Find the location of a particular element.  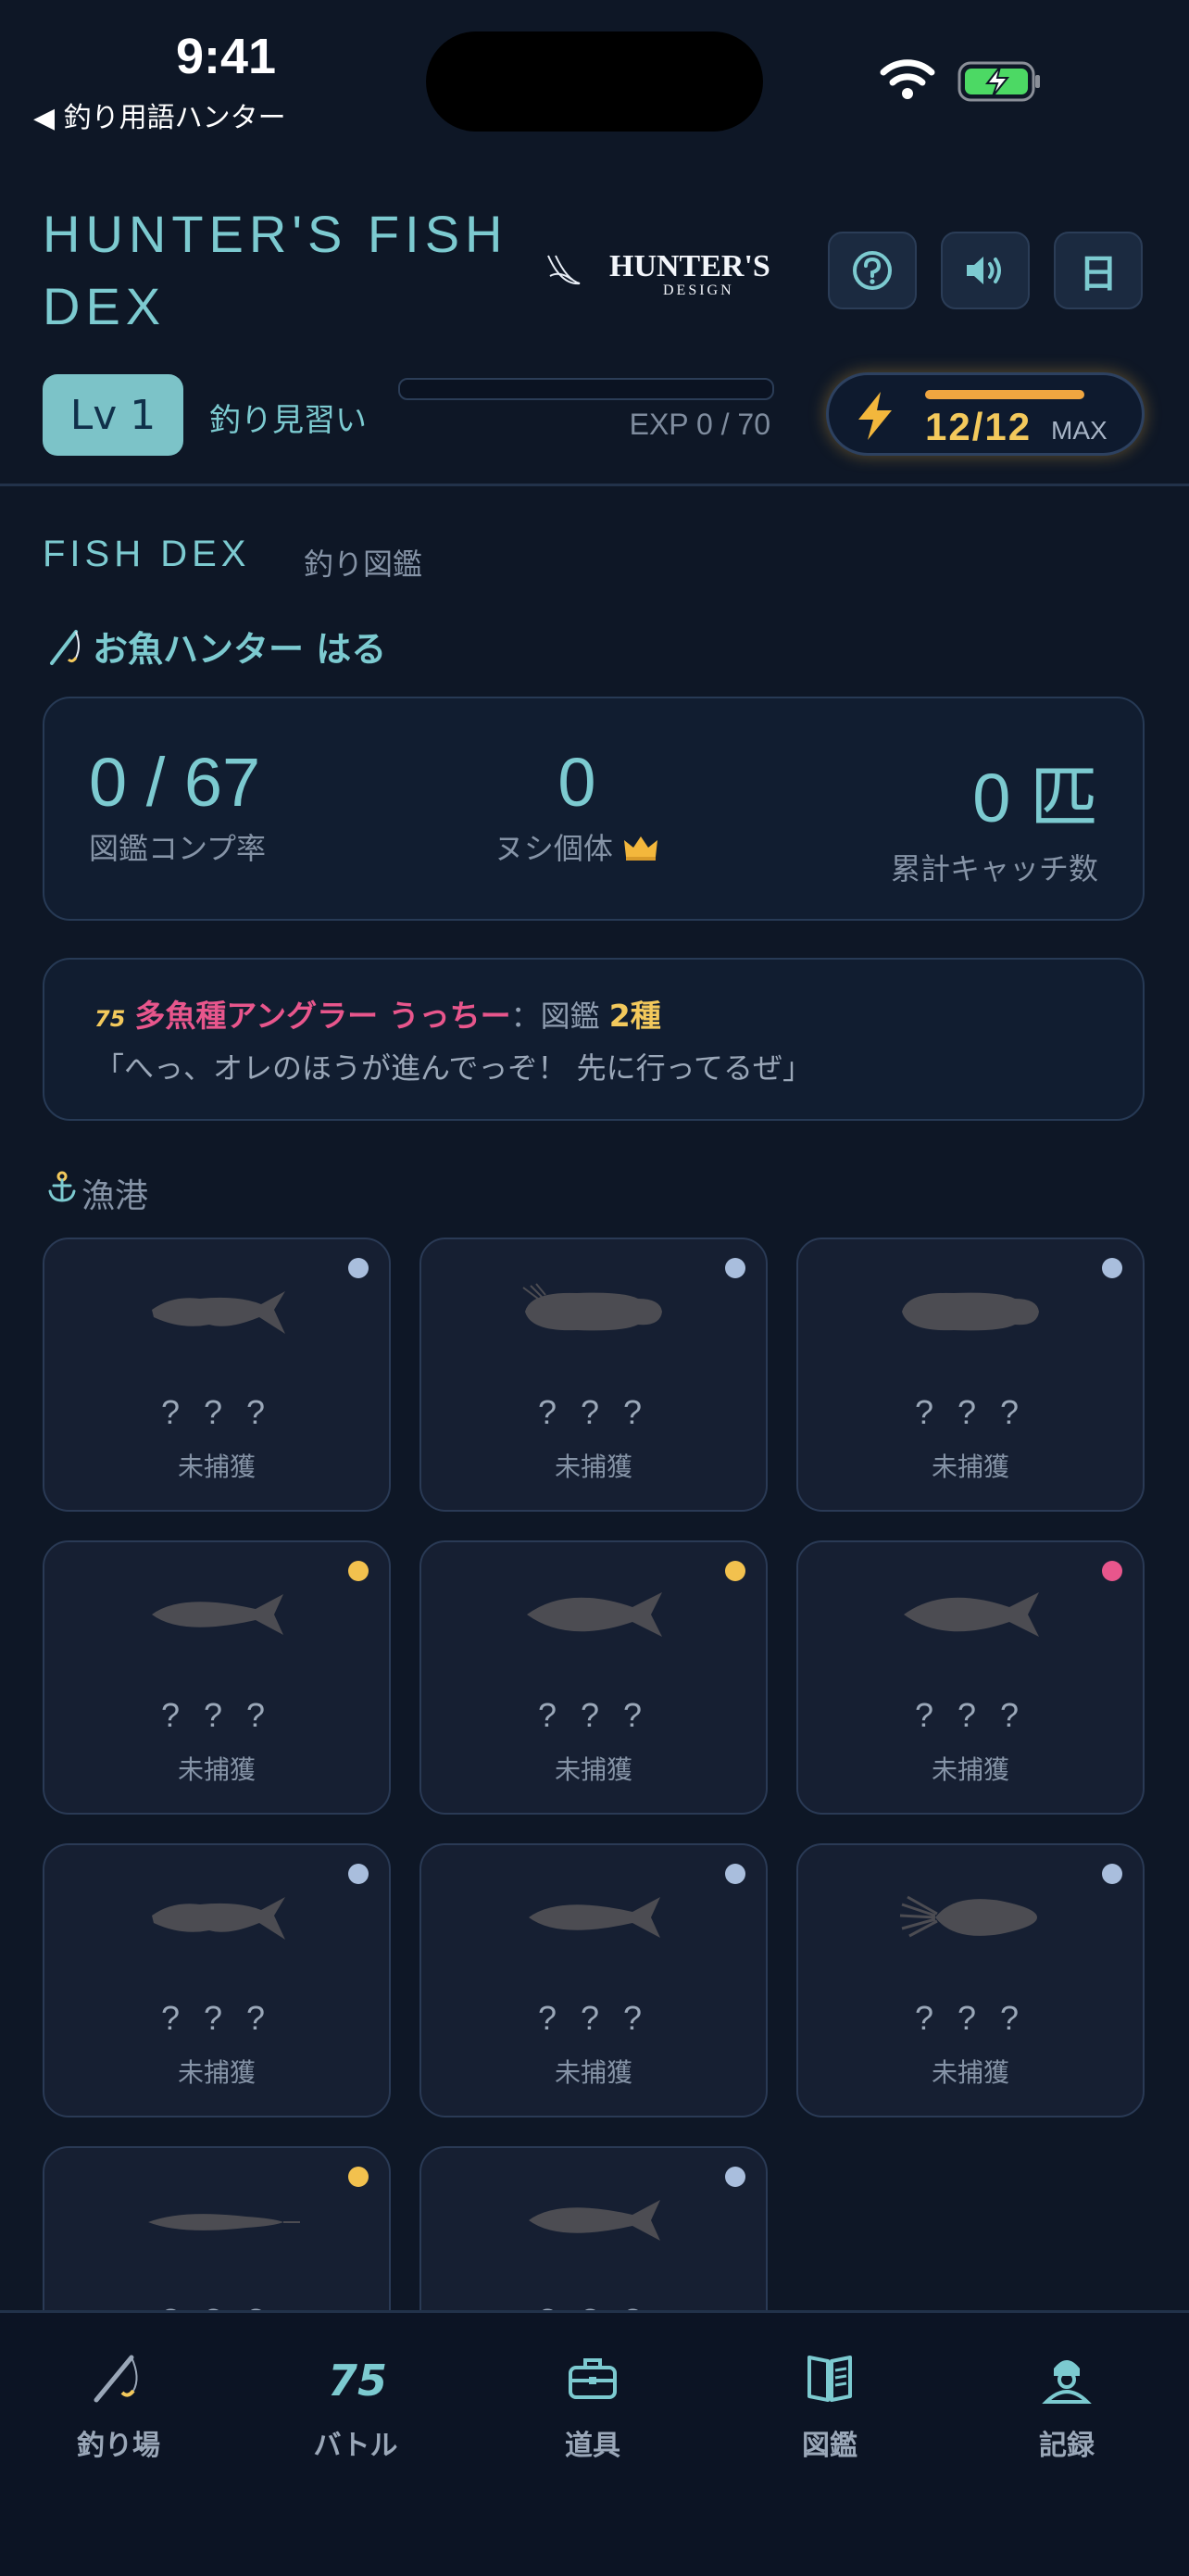

book-icon is located at coordinates (829, 2379).